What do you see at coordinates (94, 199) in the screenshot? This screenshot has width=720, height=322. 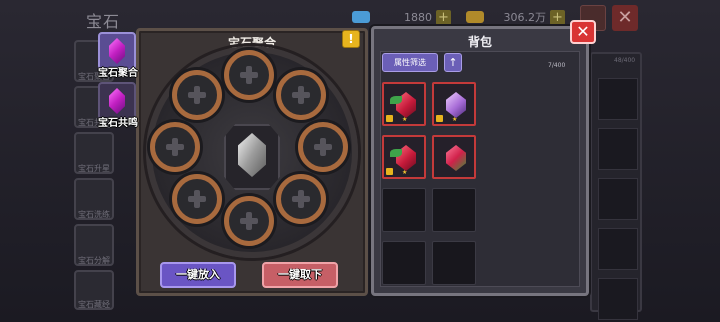 I see `side-tab-refine: 宝石洗练` at bounding box center [94, 199].